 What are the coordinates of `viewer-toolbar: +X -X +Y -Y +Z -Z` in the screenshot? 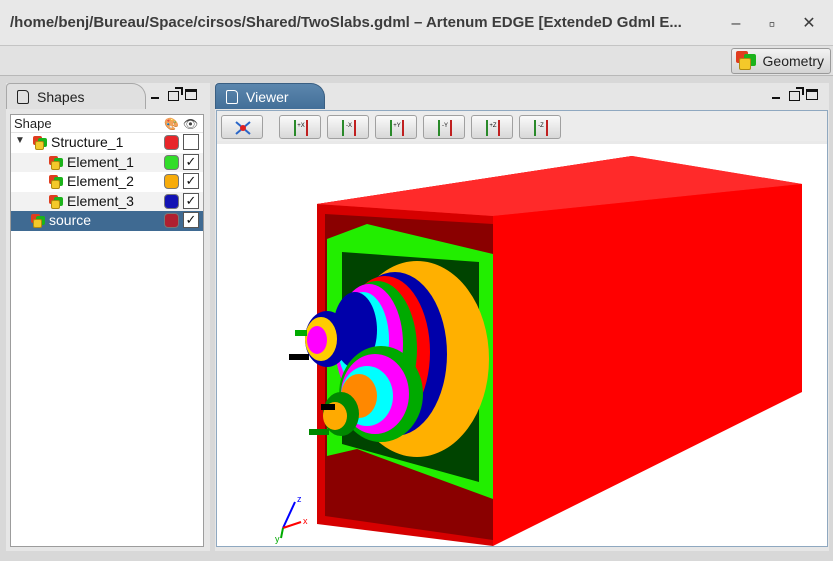 It's located at (522, 126).